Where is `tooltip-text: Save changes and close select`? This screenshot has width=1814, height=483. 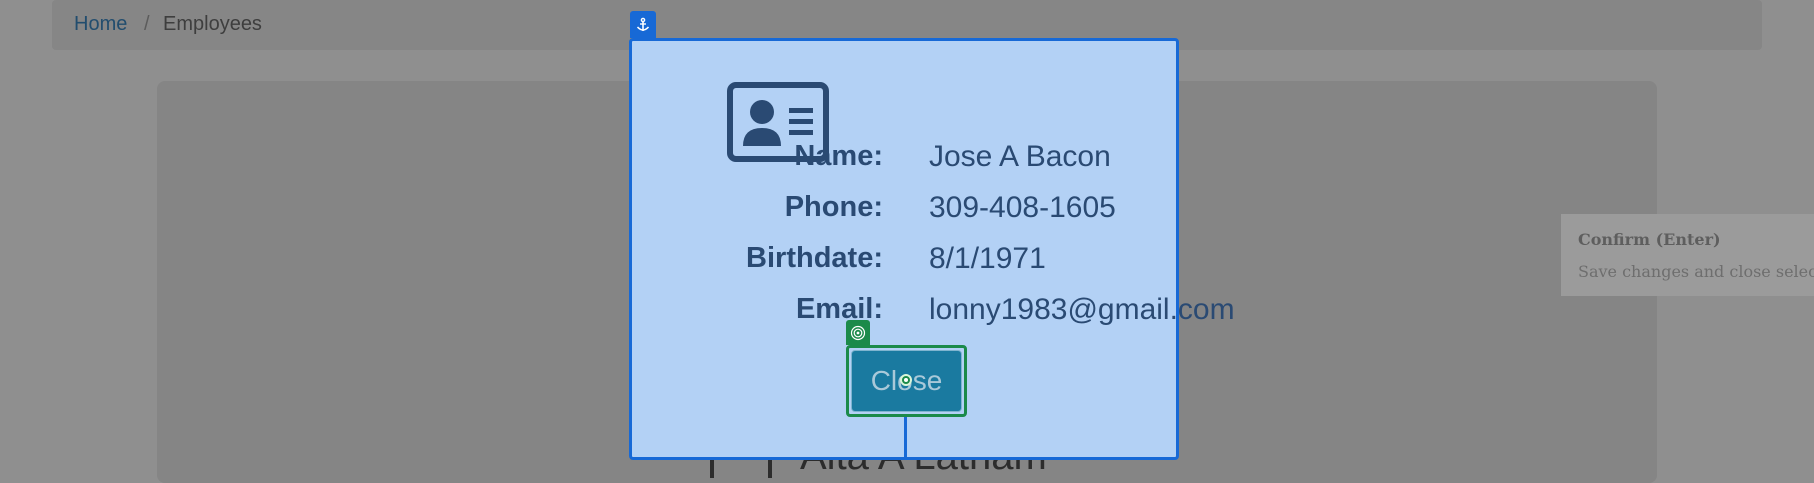 tooltip-text: Save changes and close select is located at coordinates (1696, 271).